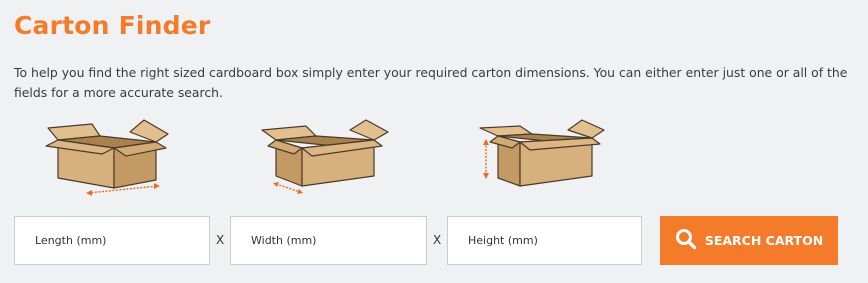 The width and height of the screenshot is (868, 283). Describe the element at coordinates (764, 240) in the screenshot. I see `search-button-label: SEARCH CARTON` at that location.